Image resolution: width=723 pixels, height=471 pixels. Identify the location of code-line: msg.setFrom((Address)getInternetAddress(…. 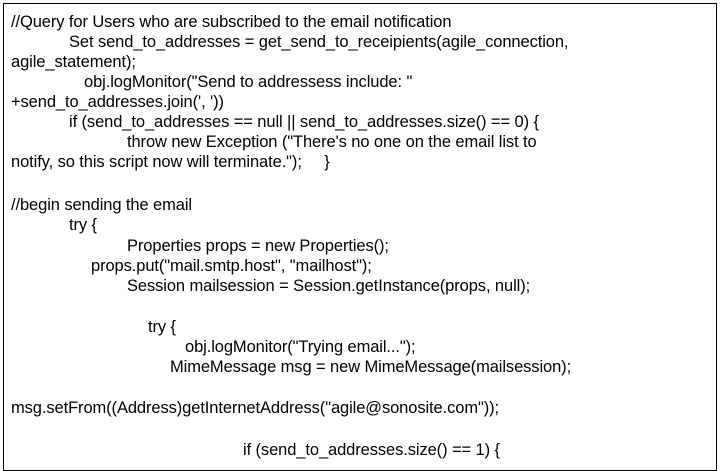
(255, 408).